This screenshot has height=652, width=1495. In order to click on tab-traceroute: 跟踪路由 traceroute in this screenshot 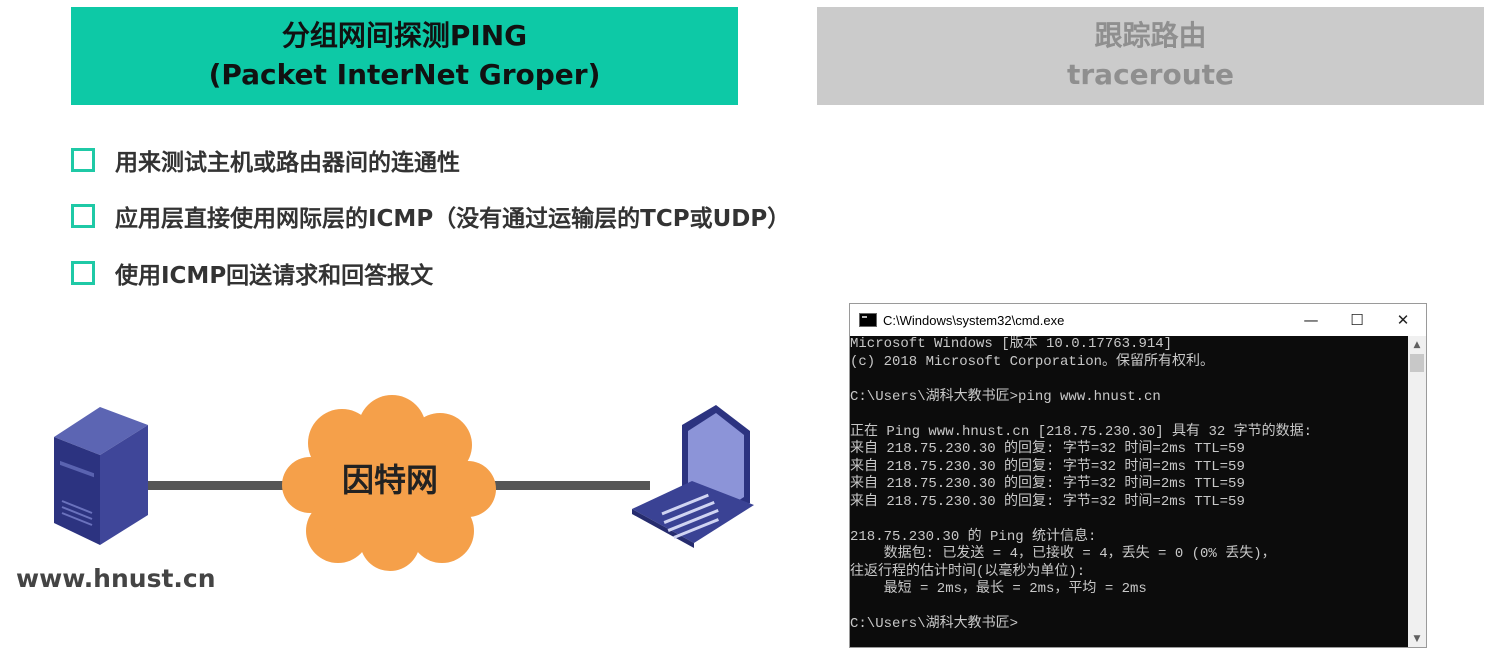, I will do `click(1150, 56)`.